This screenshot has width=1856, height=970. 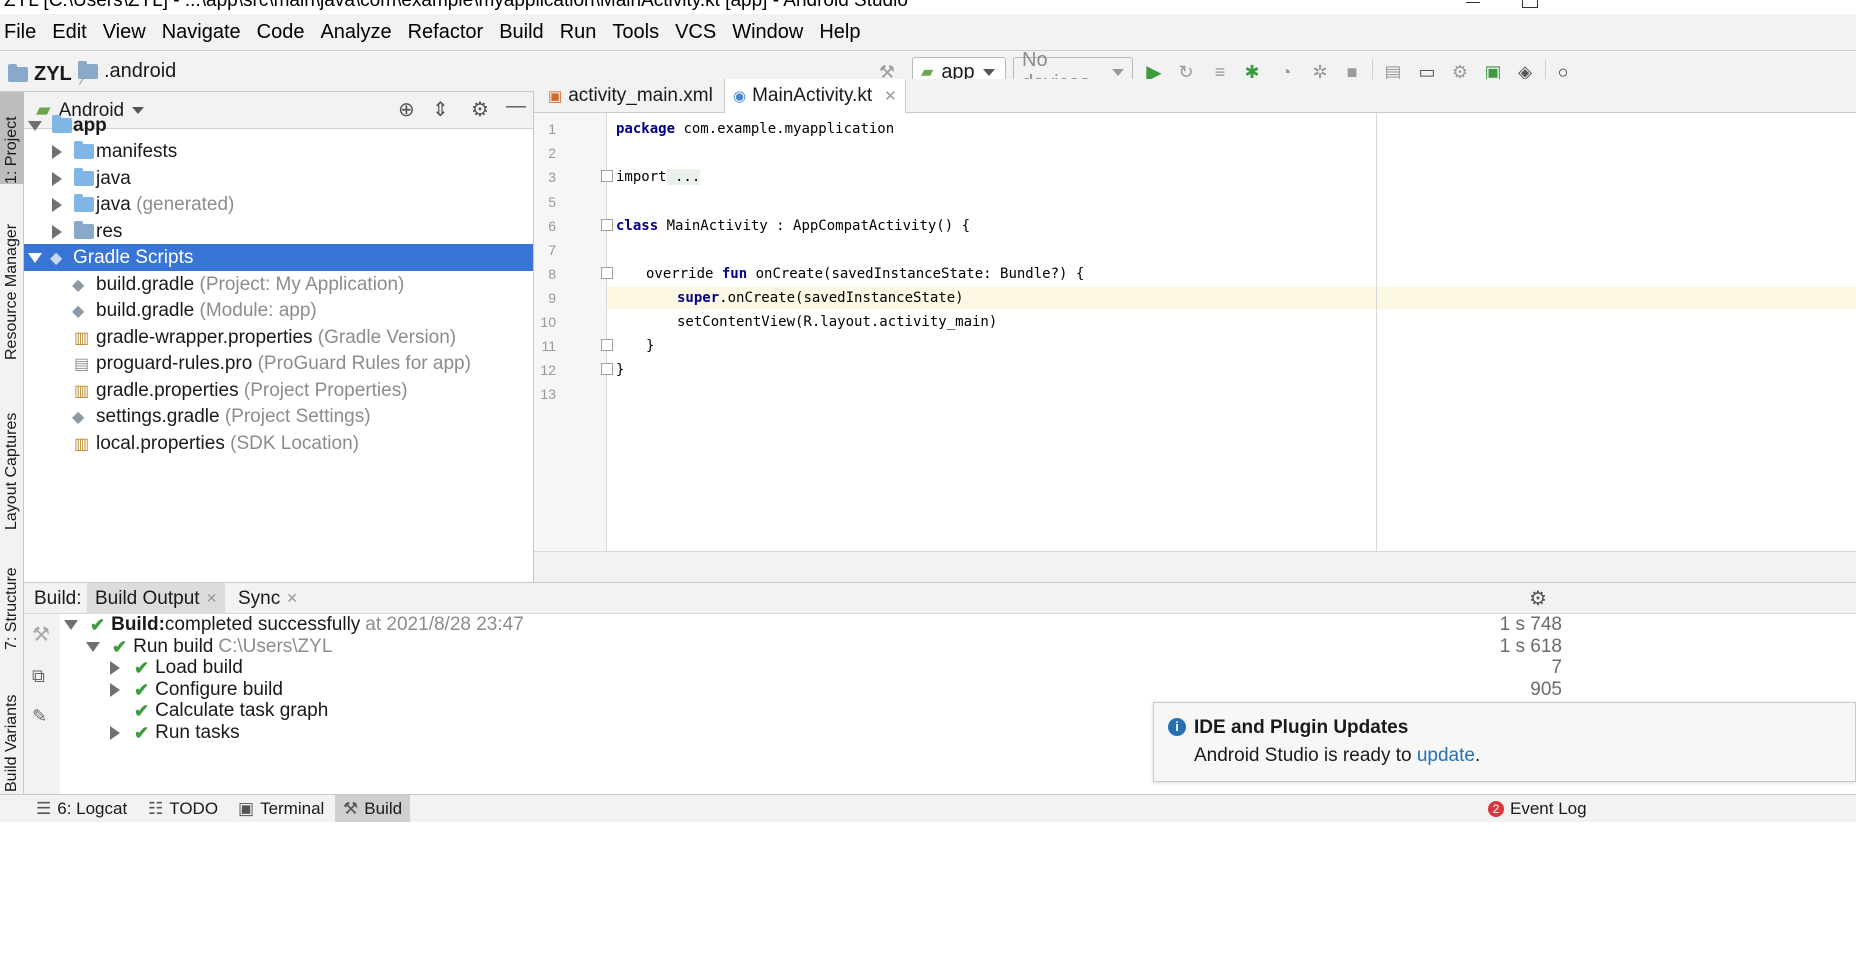 What do you see at coordinates (552, 274) in the screenshot?
I see `line-number: 8` at bounding box center [552, 274].